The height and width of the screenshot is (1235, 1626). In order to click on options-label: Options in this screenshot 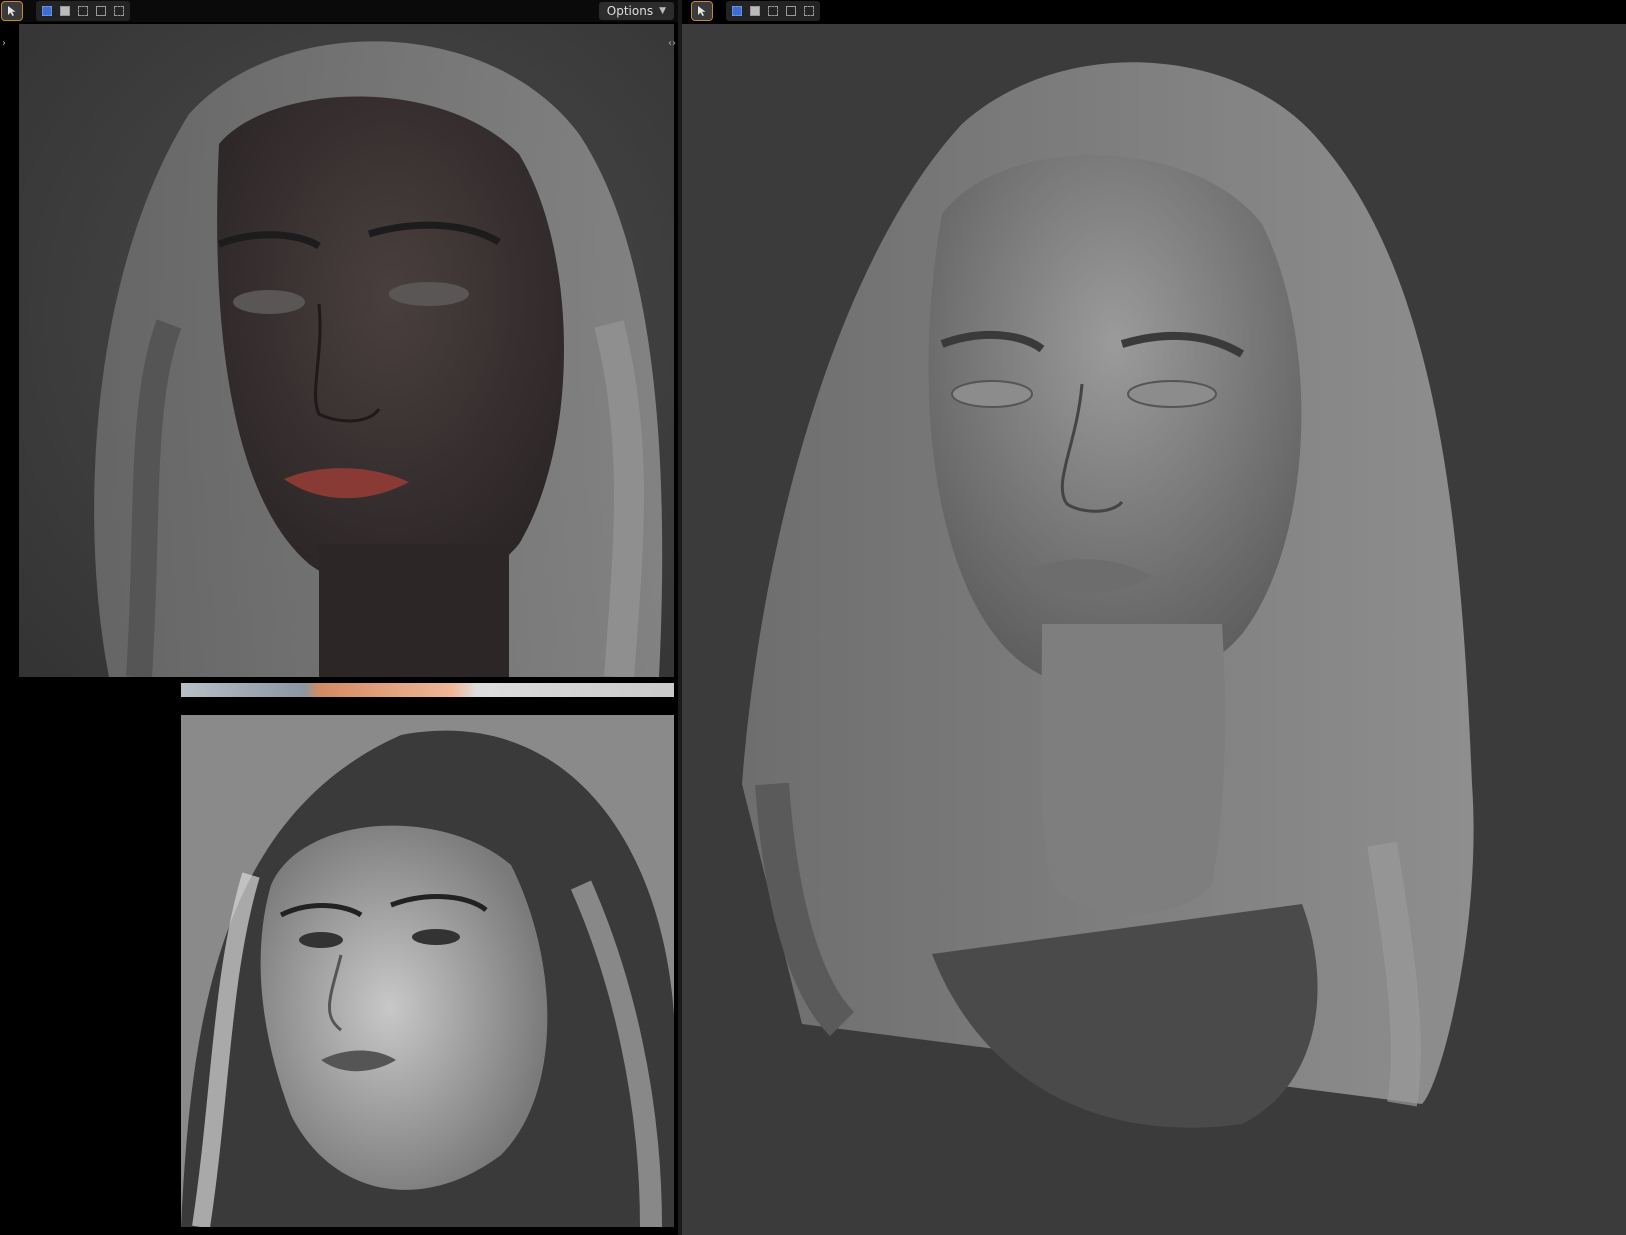, I will do `click(630, 11)`.